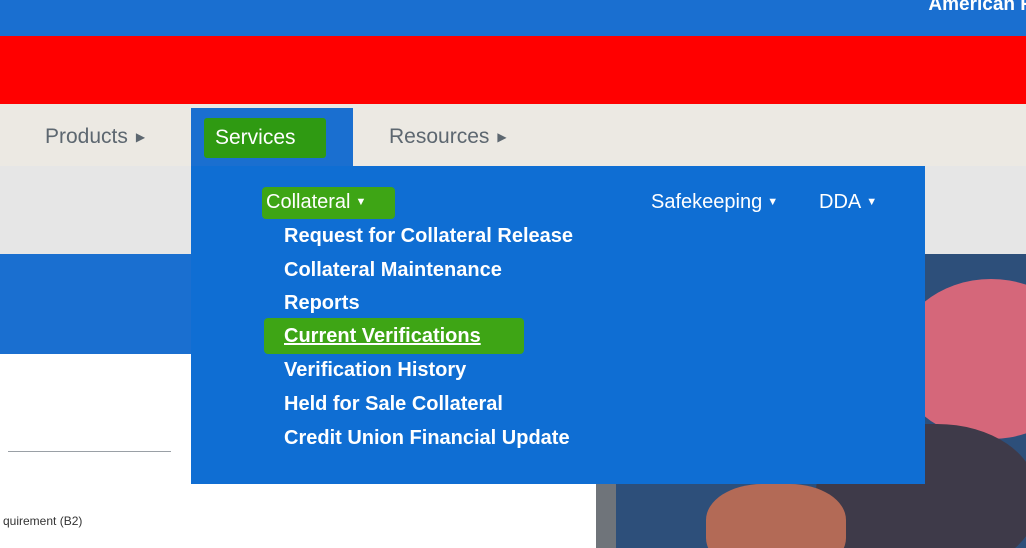 The image size is (1026, 548). I want to click on menu-link-current-verifications: Current Verifications, so click(382, 336).